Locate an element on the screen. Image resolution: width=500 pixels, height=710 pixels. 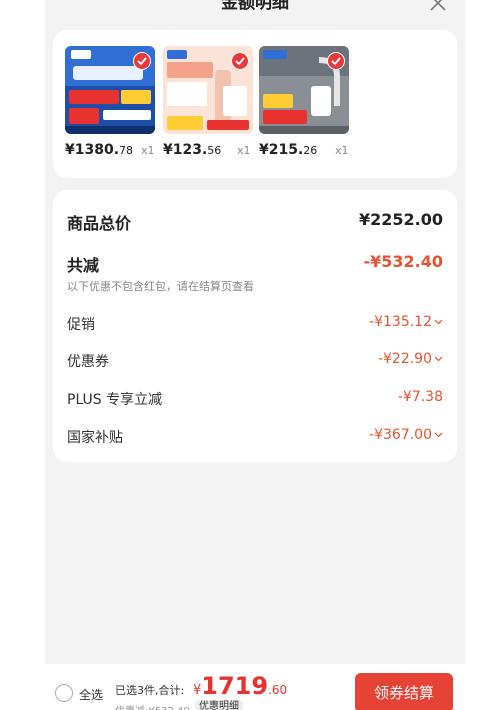
product-item: ¥1380.78 x1 is located at coordinates (111, 102).